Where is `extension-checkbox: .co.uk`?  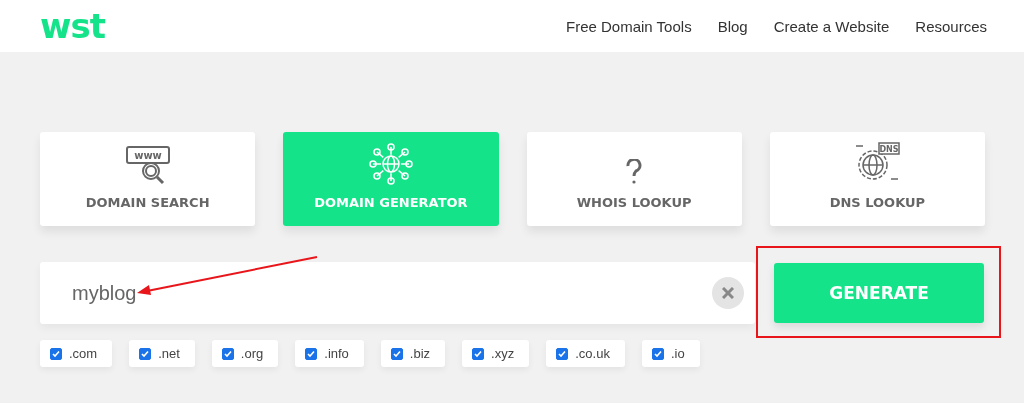
extension-checkbox: .co.uk is located at coordinates (585, 353).